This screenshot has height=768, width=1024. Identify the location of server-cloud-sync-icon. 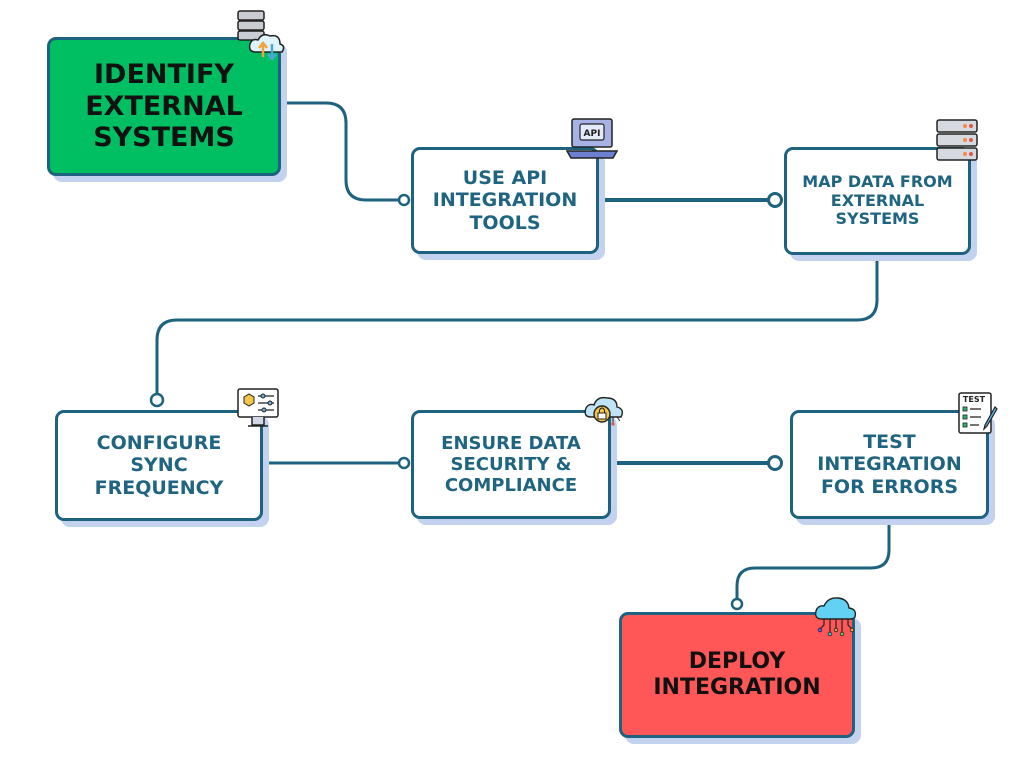
(261, 36).